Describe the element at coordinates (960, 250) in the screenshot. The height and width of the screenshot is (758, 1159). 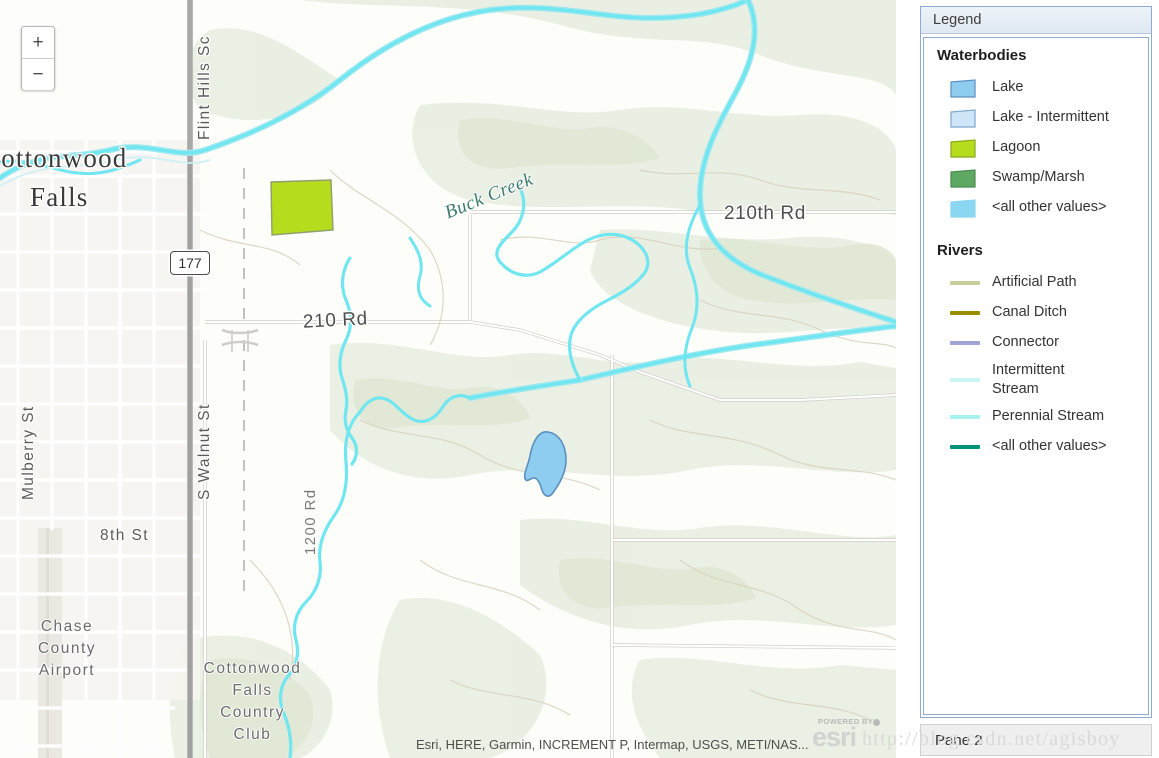
I see `legend-group-title: Rivers` at that location.